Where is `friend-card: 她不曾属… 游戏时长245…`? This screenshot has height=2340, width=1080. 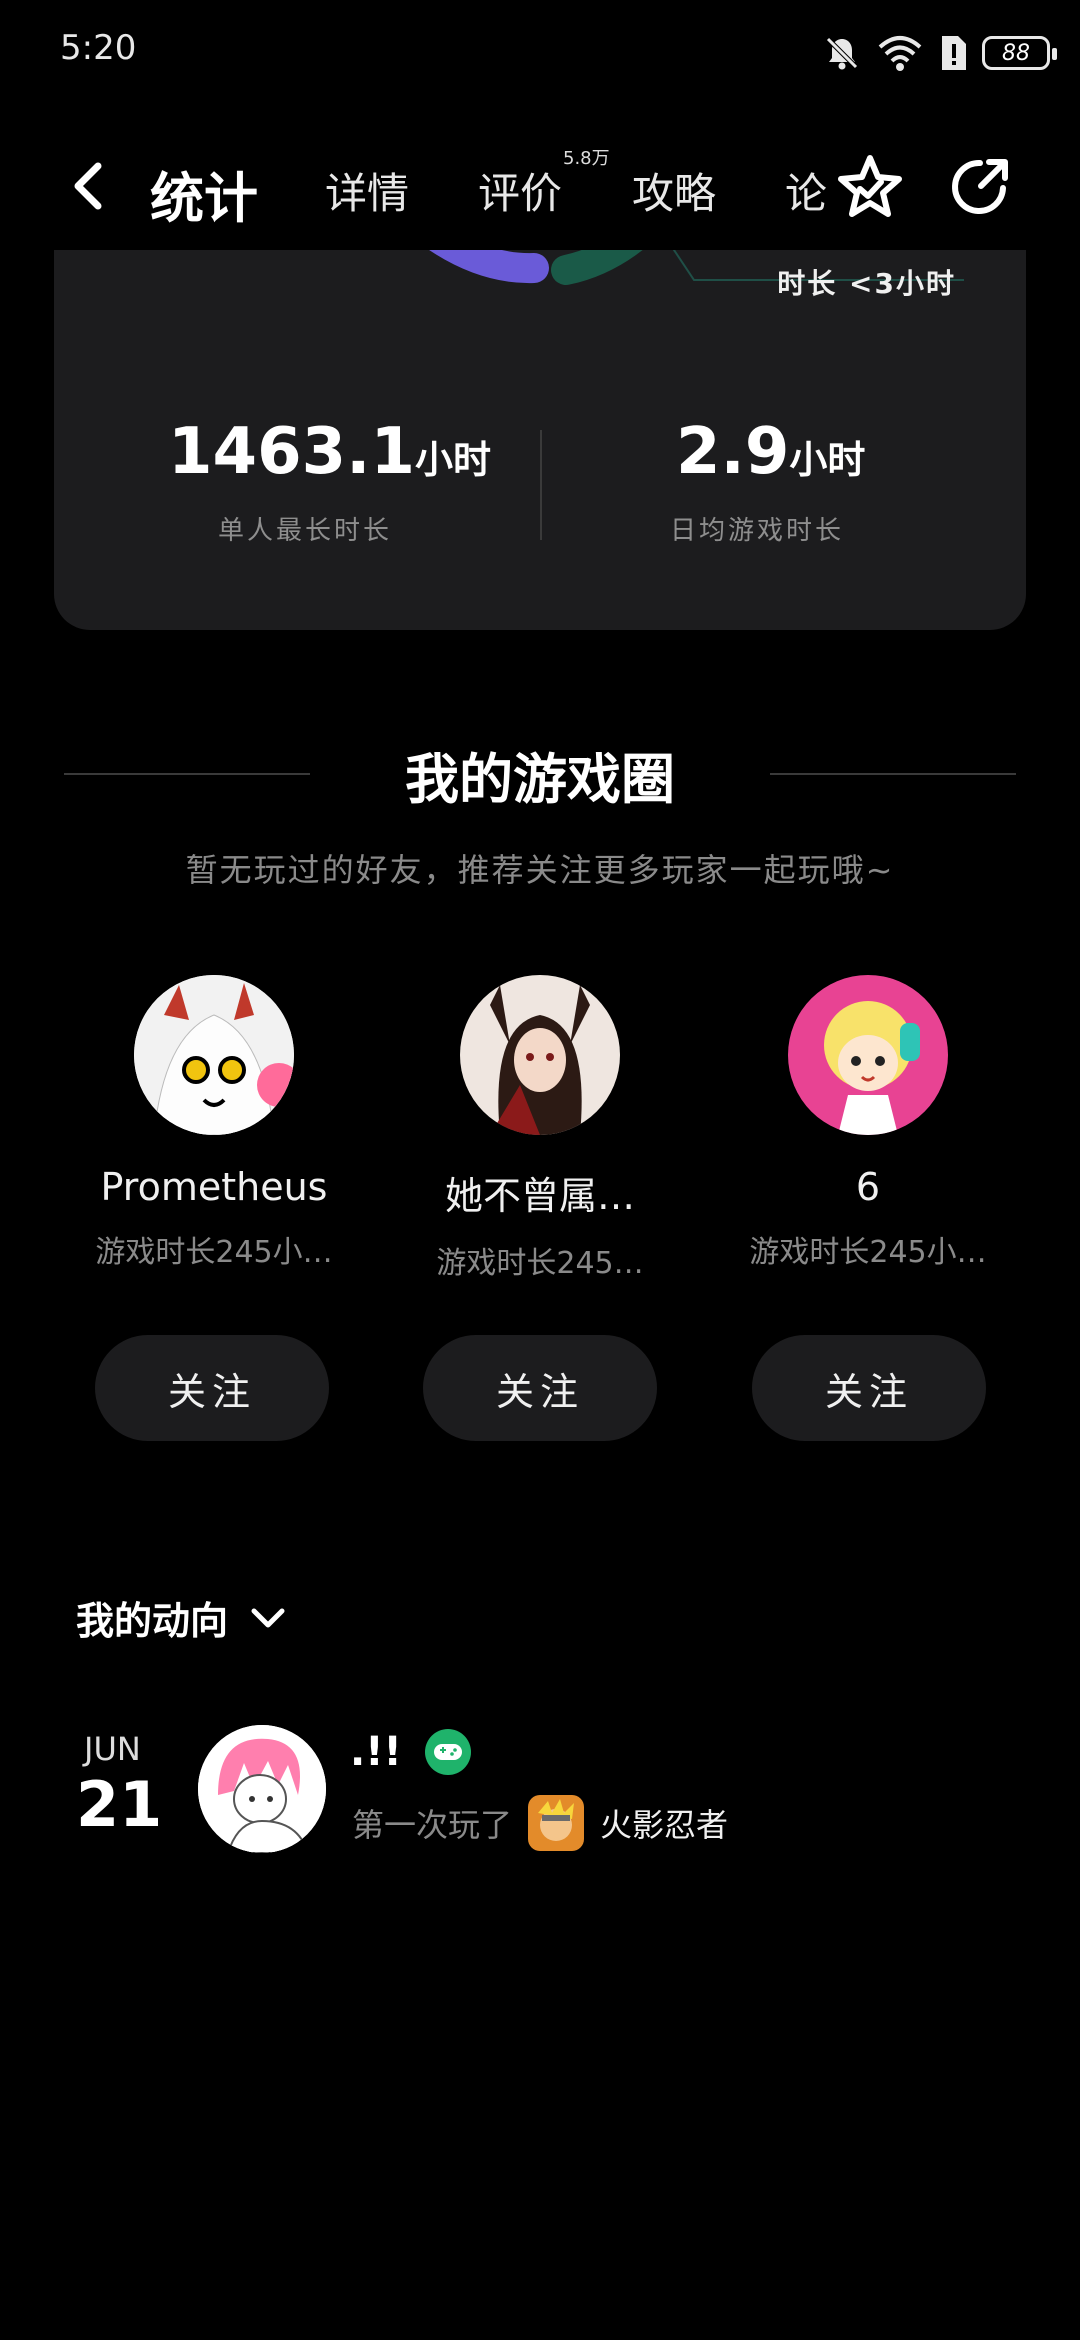 friend-card: 她不曾属… 游戏时长245… is located at coordinates (540, 1128).